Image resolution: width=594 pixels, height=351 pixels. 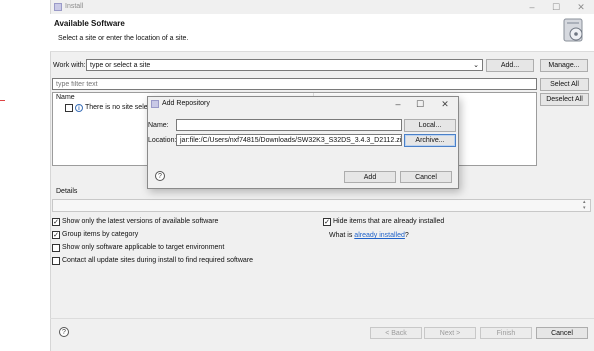 What do you see at coordinates (389, 221) in the screenshot?
I see `hide-installed-label: Hide items that are already installed` at bounding box center [389, 221].